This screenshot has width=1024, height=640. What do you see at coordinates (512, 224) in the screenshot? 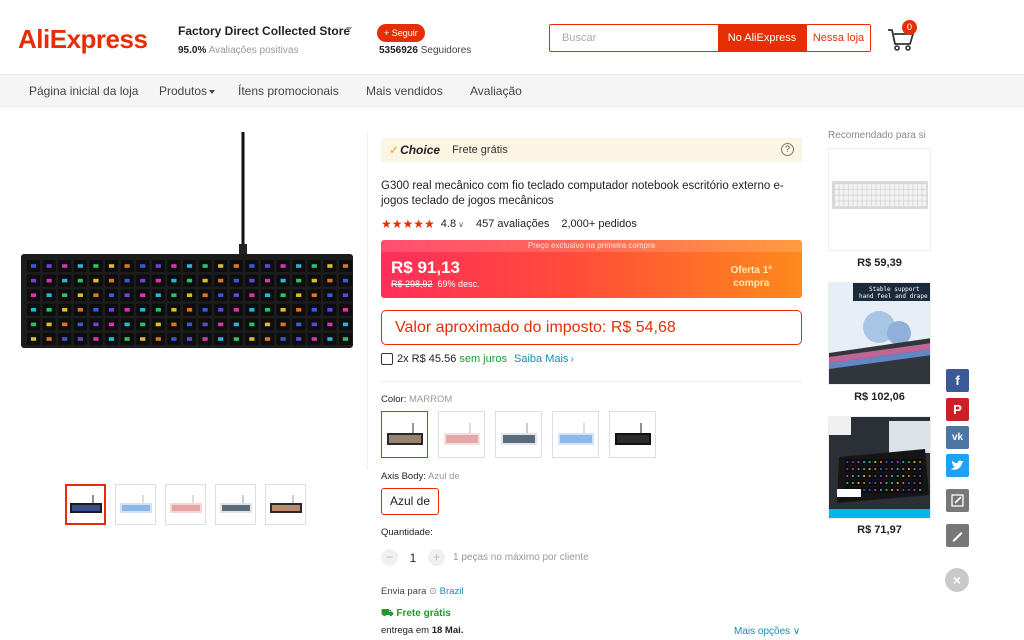
I see `reviews-count: 457 avaliações` at bounding box center [512, 224].